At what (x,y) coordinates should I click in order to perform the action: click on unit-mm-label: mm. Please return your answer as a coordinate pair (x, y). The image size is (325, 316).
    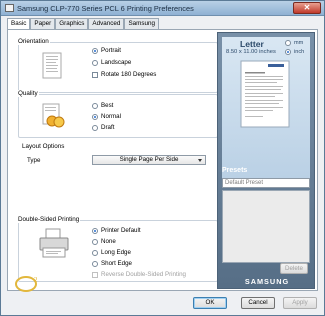
    Looking at the image, I should click on (299, 43).